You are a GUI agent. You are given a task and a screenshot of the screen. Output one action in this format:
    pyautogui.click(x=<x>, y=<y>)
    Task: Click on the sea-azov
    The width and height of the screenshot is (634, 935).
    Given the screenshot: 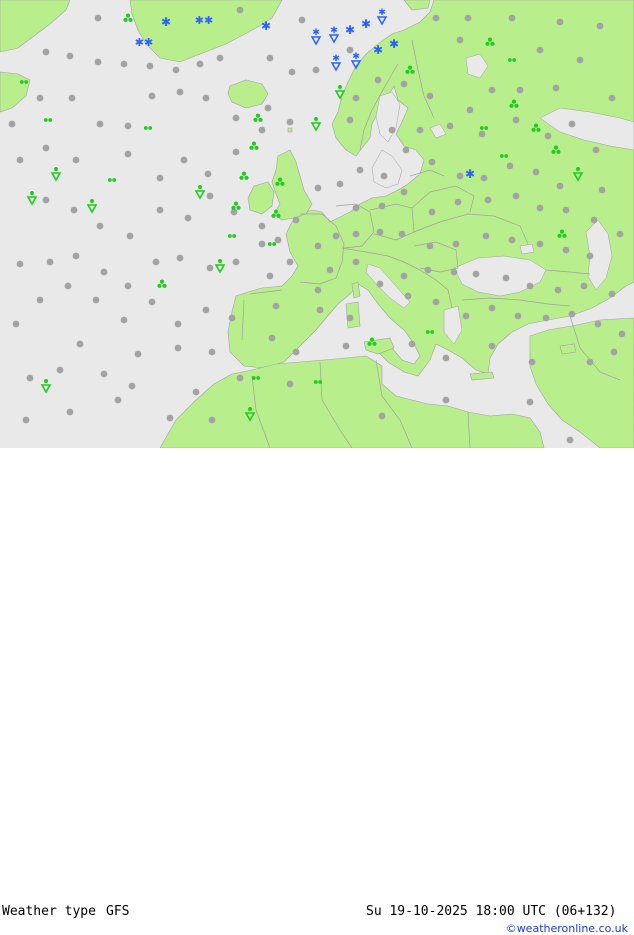 What is the action you would take?
    pyautogui.click(x=527, y=249)
    